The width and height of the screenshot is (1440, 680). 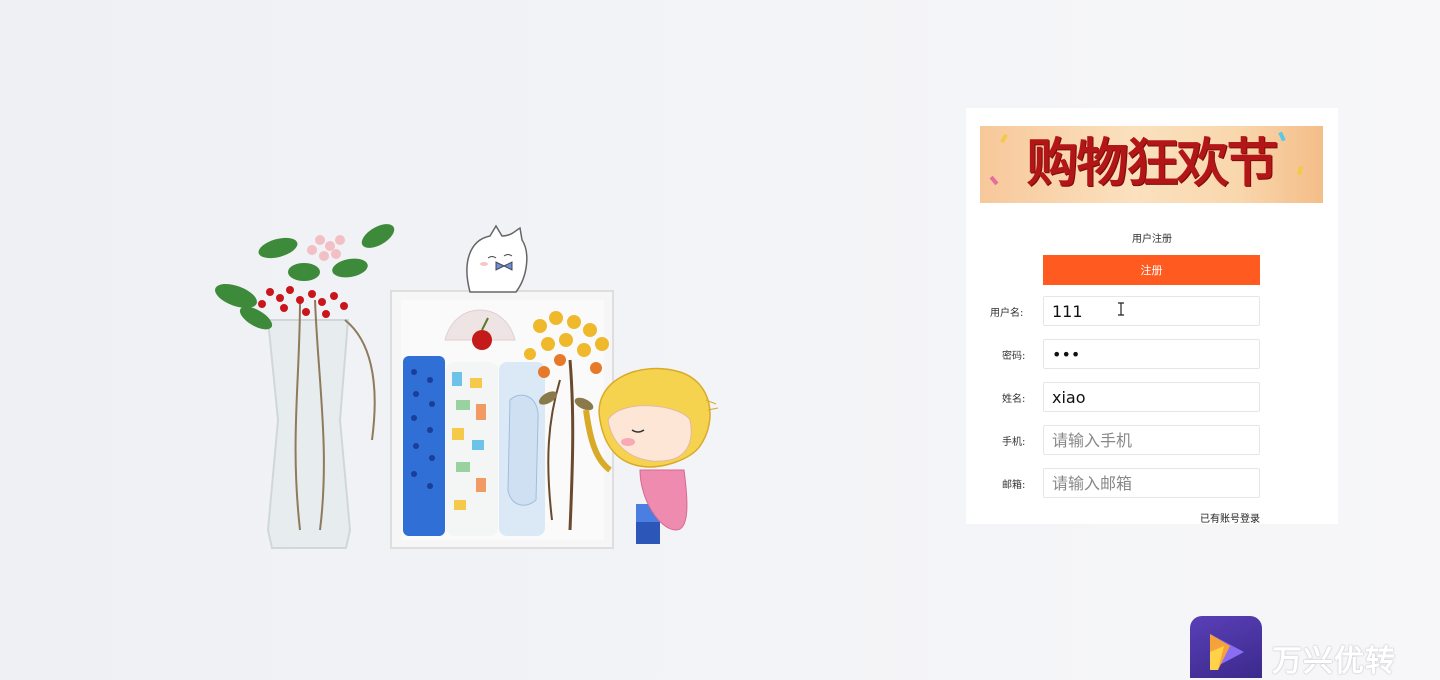 I want to click on name-input, so click(x=1151, y=397).